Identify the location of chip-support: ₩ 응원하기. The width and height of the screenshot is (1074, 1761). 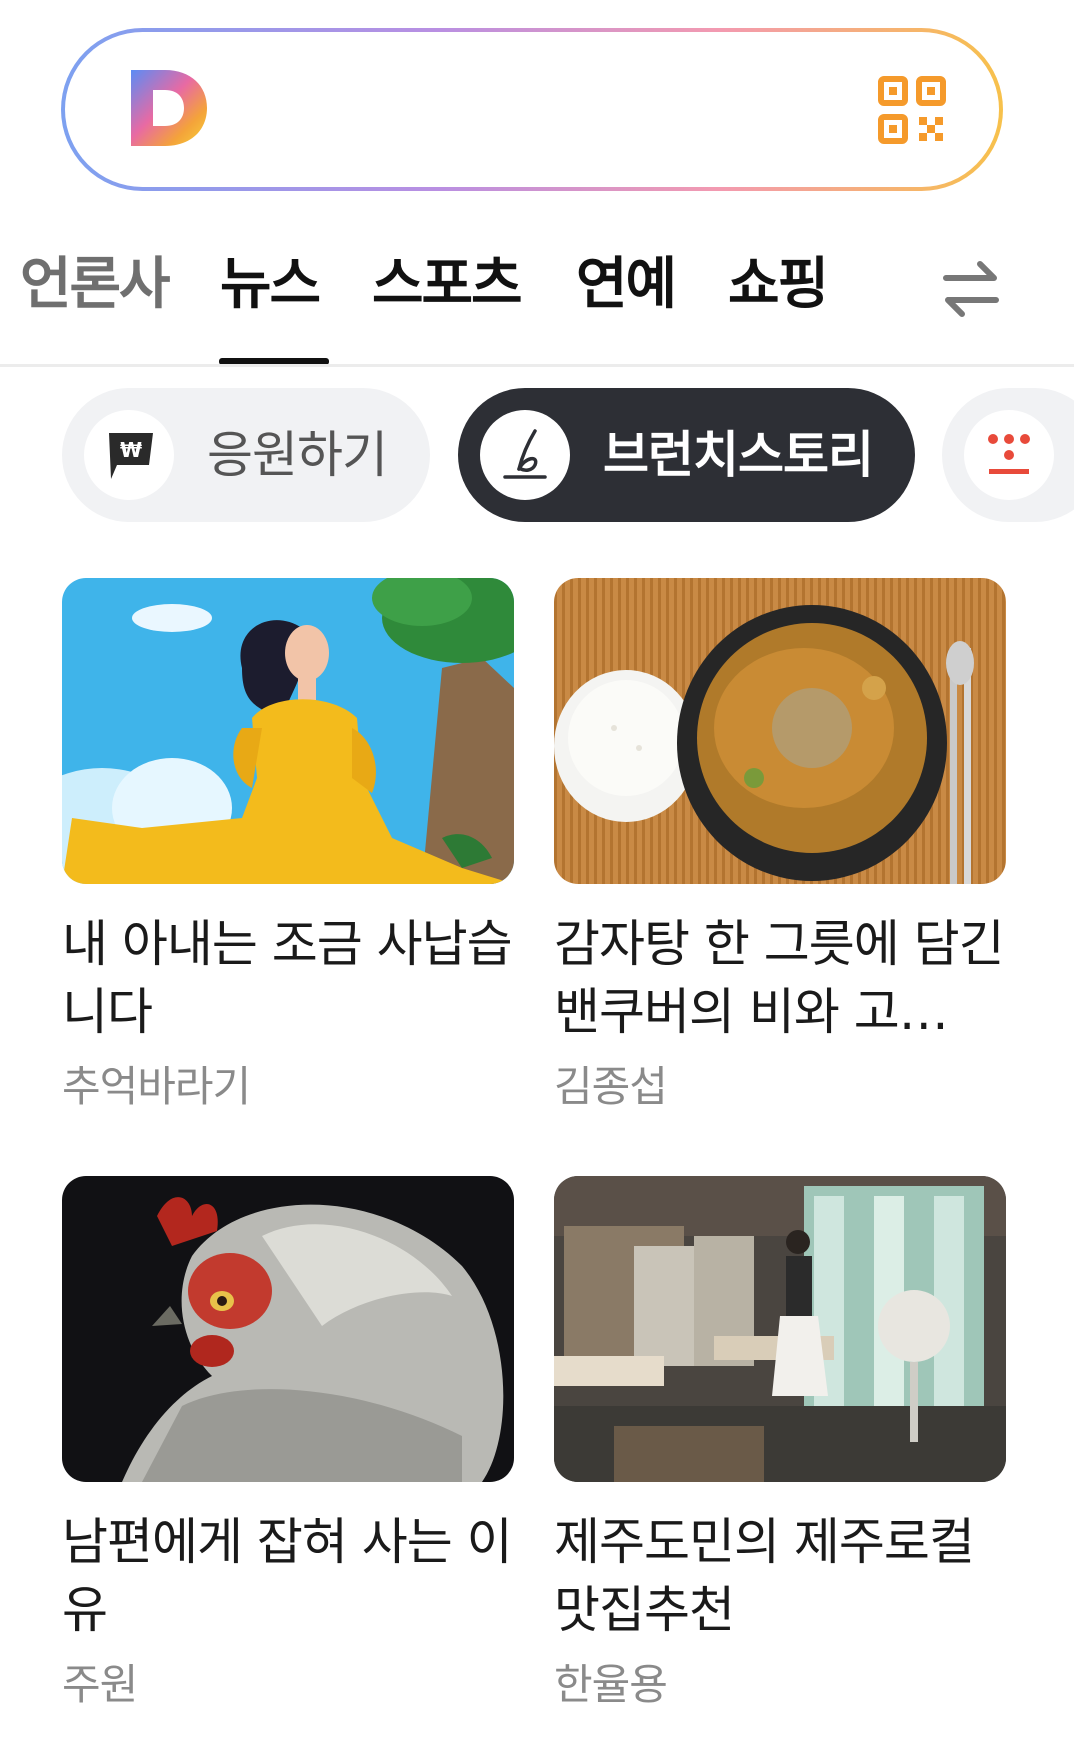
(246, 455).